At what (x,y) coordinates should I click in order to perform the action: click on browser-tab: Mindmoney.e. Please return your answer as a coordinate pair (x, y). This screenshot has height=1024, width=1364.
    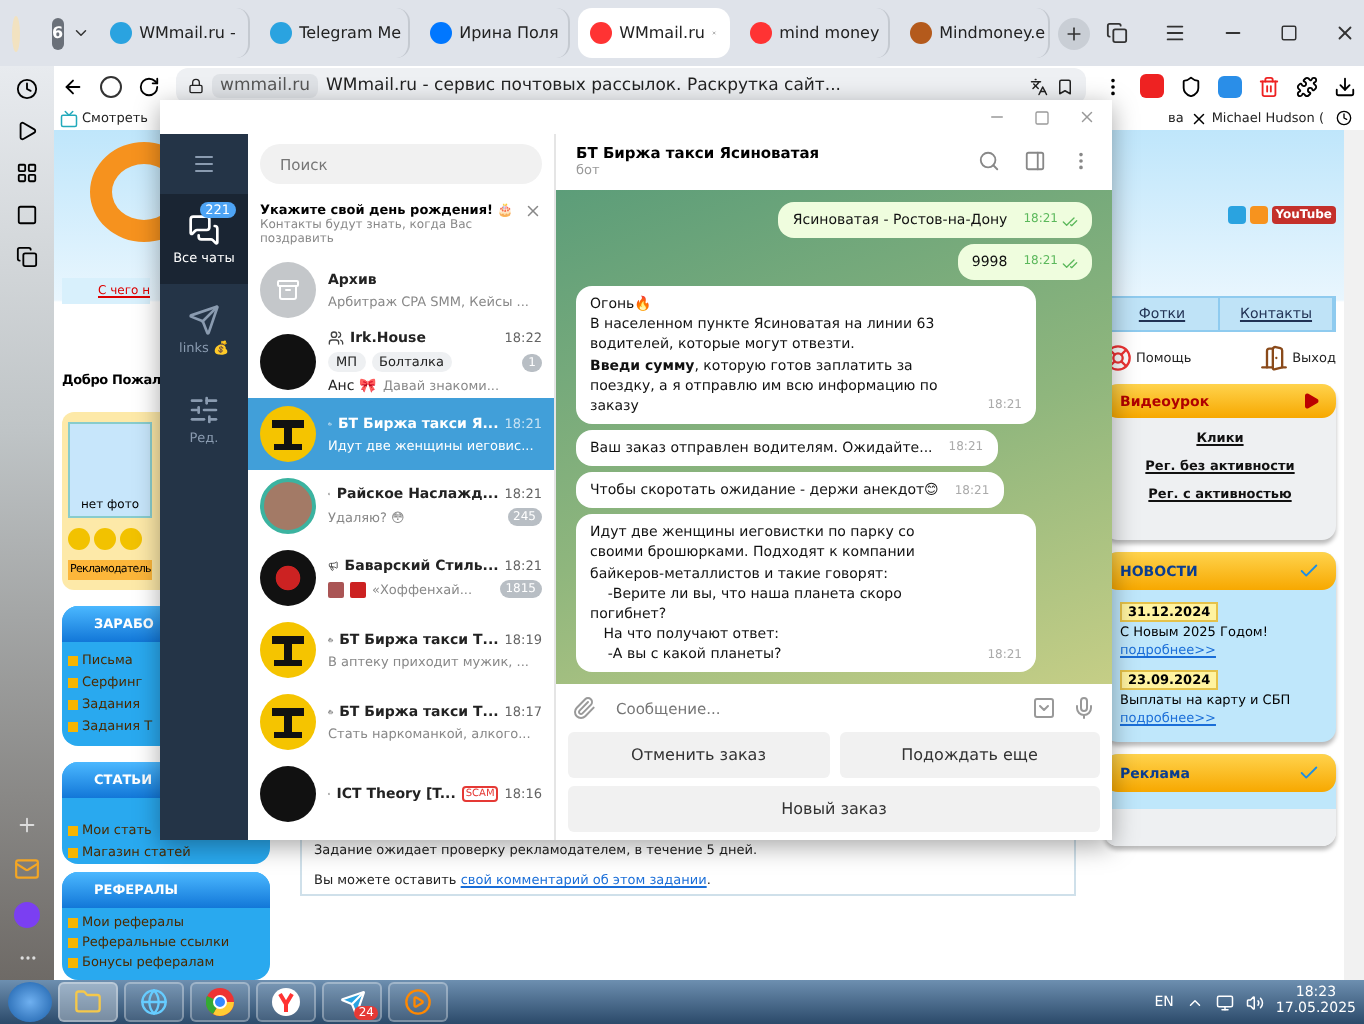
    Looking at the image, I should click on (973, 33).